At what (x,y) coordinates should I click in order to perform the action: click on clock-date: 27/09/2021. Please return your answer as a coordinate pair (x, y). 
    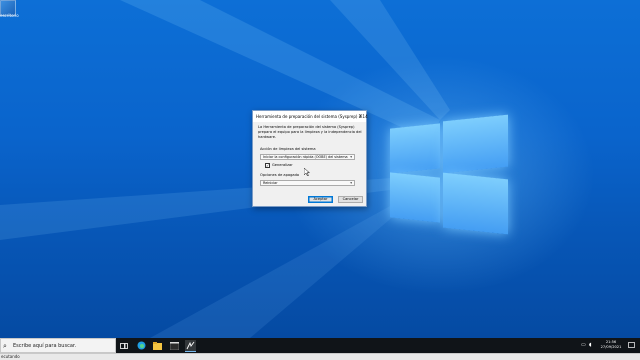
    Looking at the image, I should click on (611, 347).